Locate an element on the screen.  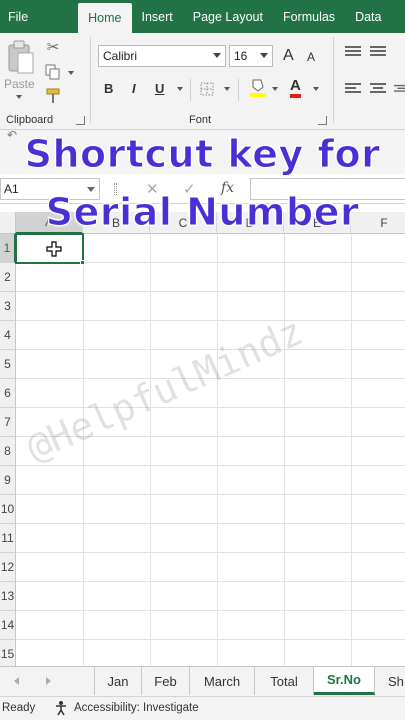
sheet-tab-sr-no: Sr.No is located at coordinates (344, 681).